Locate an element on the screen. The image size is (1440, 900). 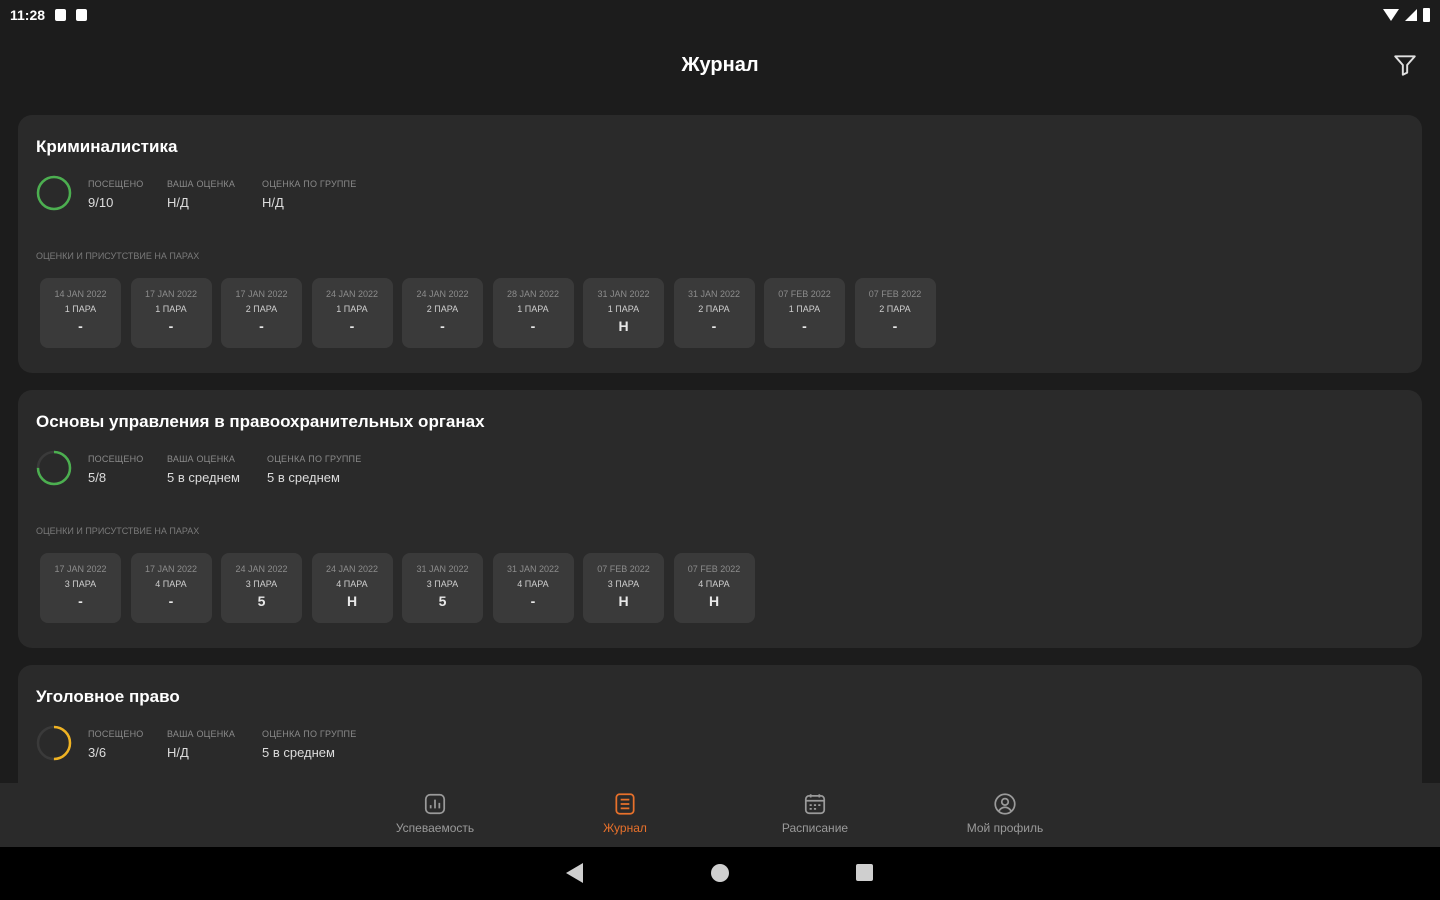
lesson-pair: 2 ПАРА is located at coordinates (442, 309).